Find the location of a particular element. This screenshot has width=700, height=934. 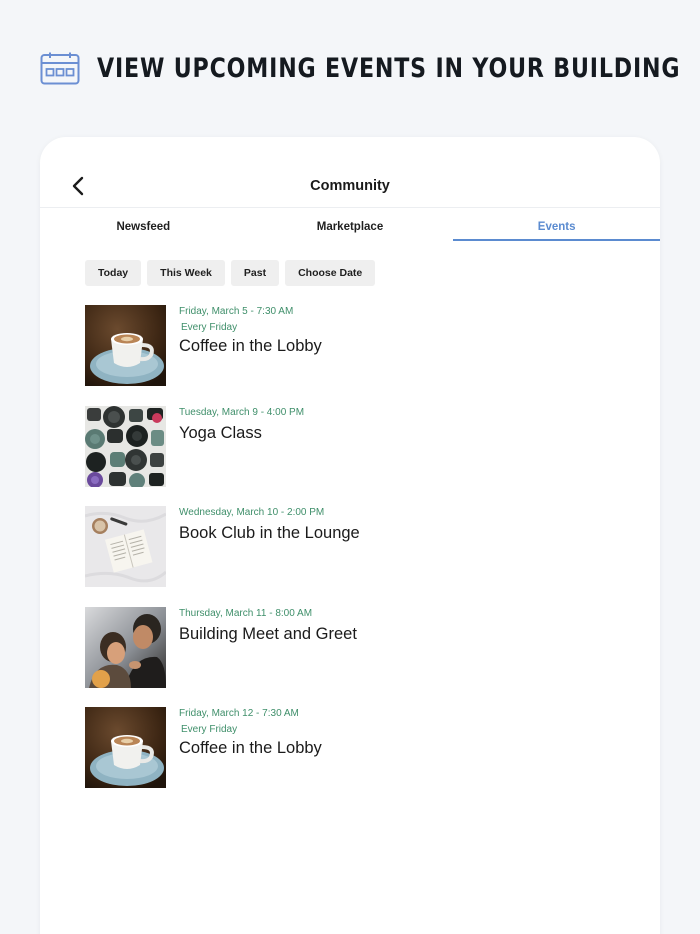

tab-bar: Newsfeed Marketplace Events is located at coordinates (350, 229).